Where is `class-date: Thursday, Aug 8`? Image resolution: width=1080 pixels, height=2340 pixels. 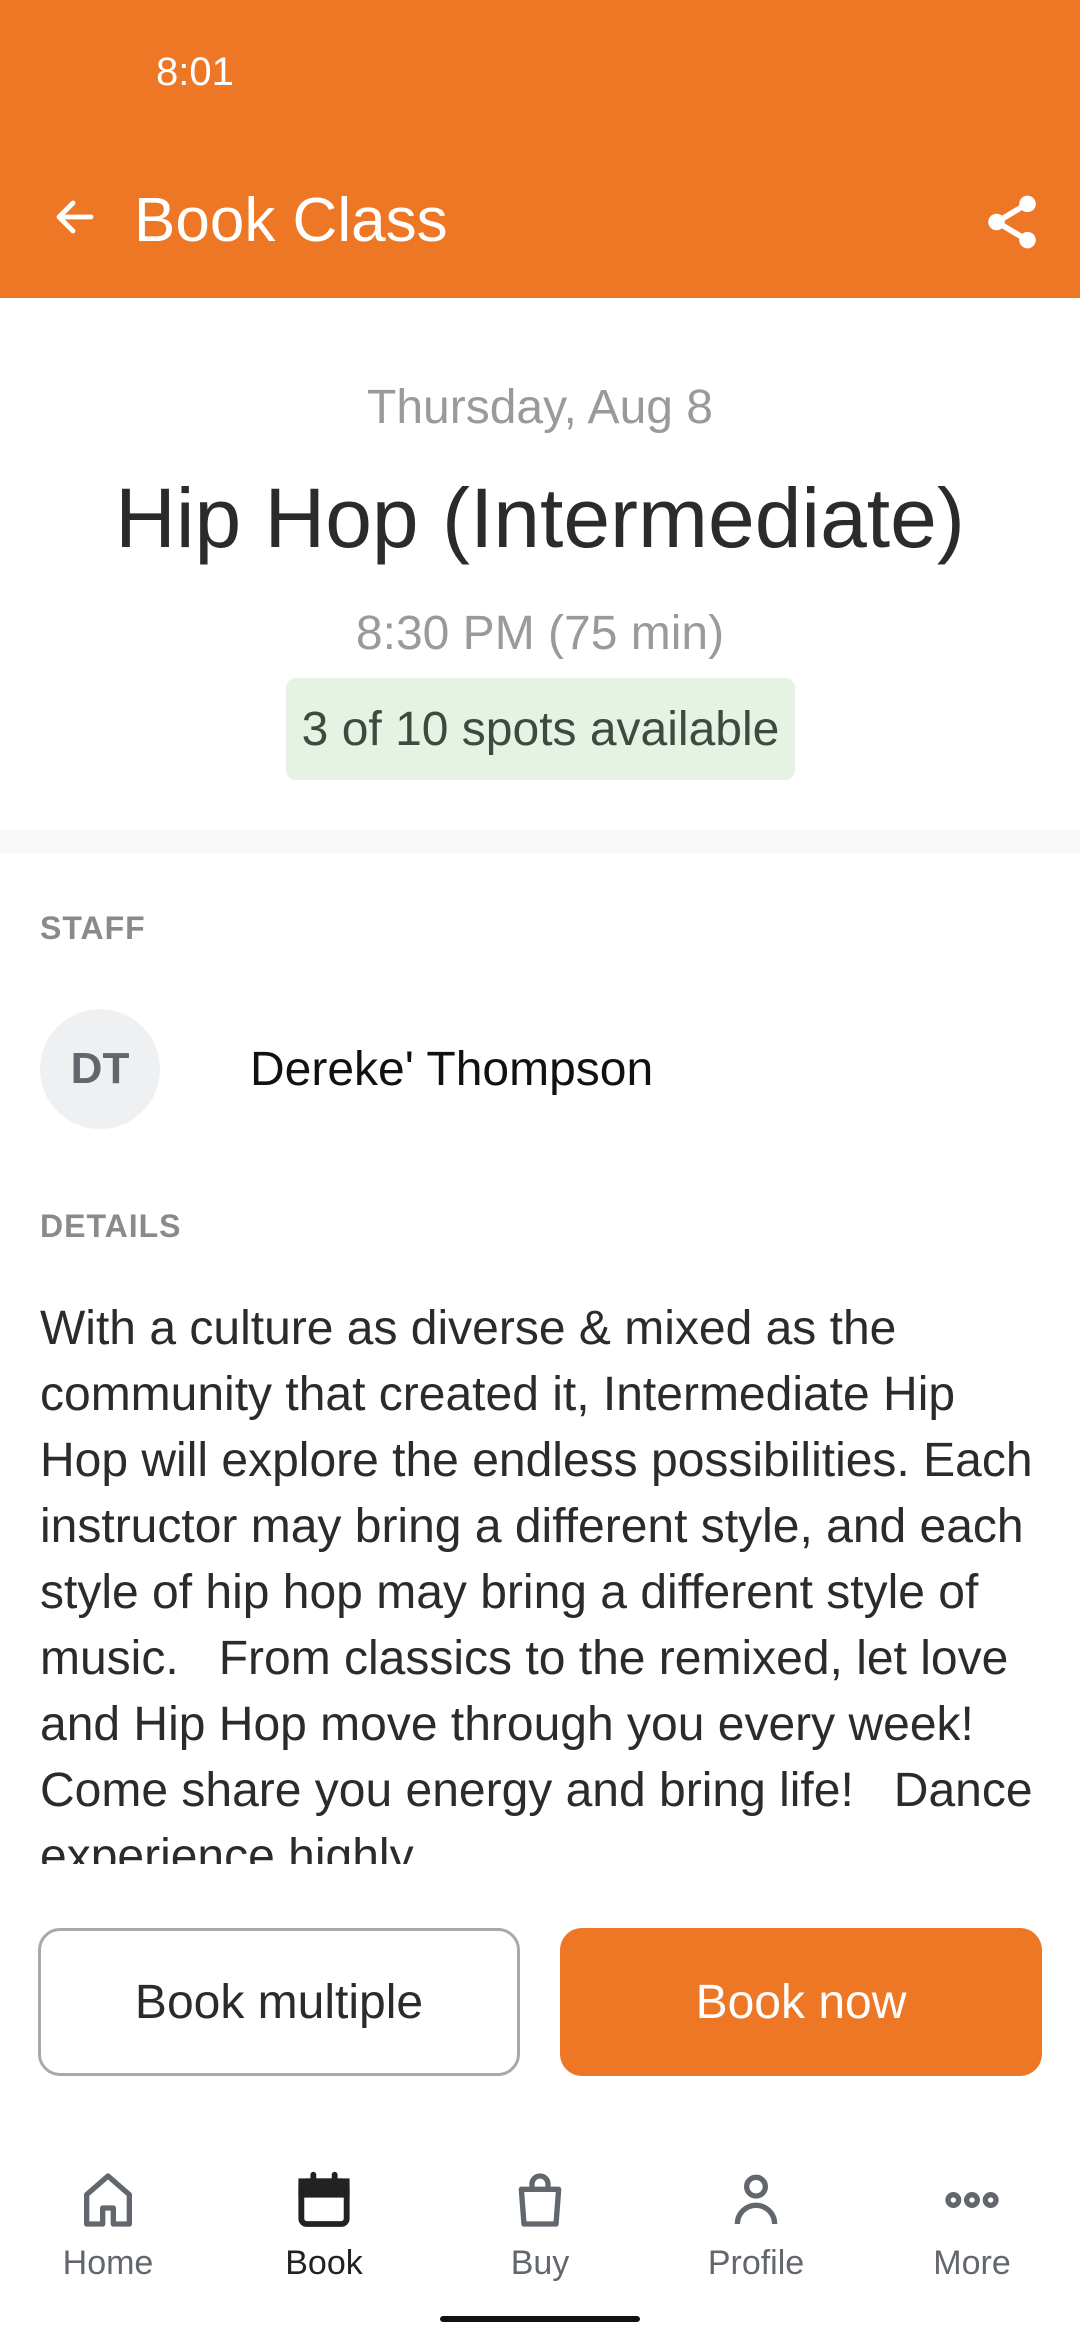 class-date: Thursday, Aug 8 is located at coordinates (540, 407).